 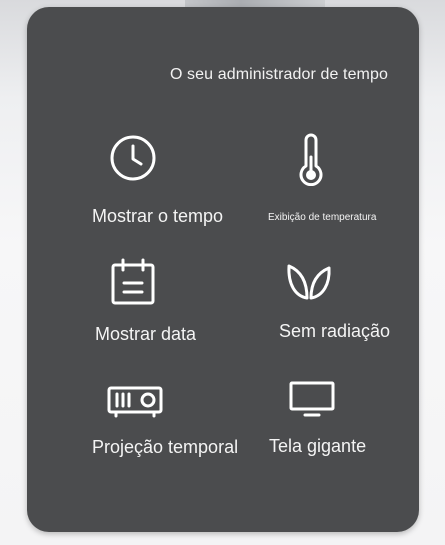 What do you see at coordinates (135, 401) in the screenshot?
I see `projector-icon` at bounding box center [135, 401].